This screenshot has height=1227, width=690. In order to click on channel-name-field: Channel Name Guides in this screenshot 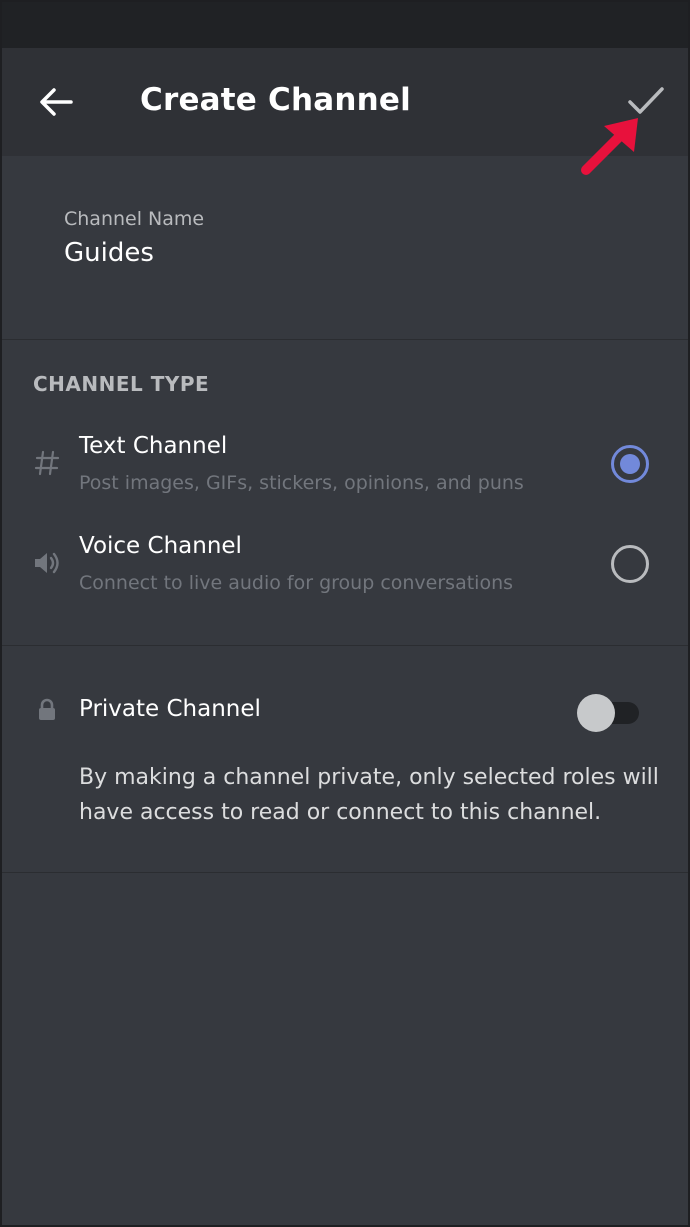, I will do `click(345, 248)`.